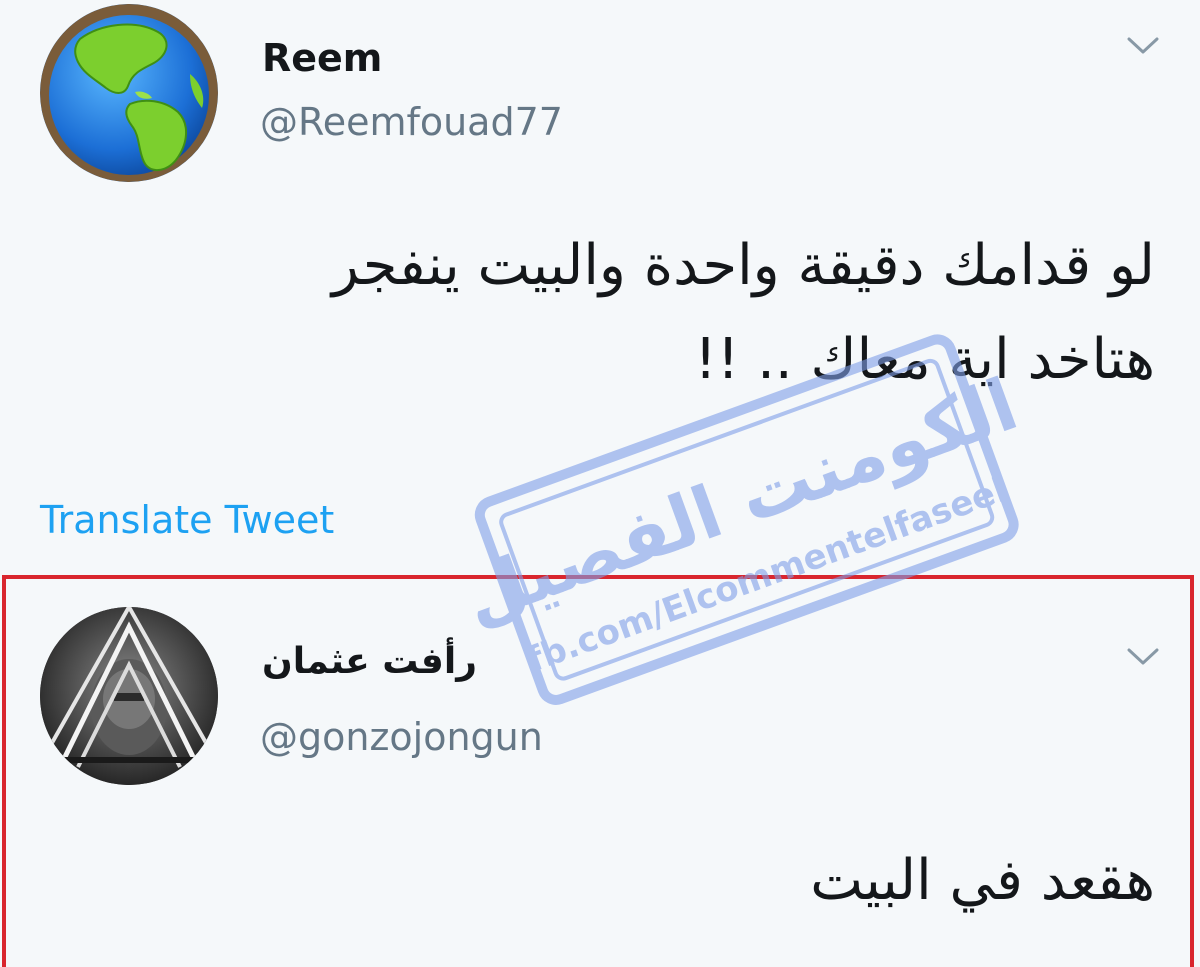 The width and height of the screenshot is (1200, 967). Describe the element at coordinates (743, 265) in the screenshot. I see `tweet-text-line-1: لو قدامك دقيقة واحدة والبيت ينفجر` at that location.